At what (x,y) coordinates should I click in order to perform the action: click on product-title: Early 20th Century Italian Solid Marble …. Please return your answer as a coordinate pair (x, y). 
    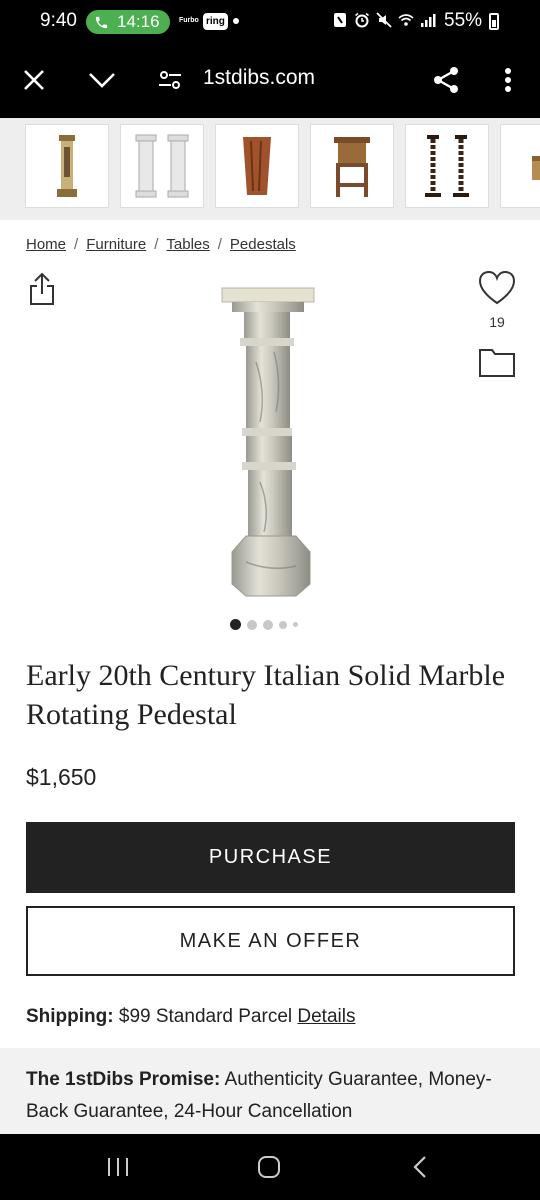
    Looking at the image, I should click on (266, 695).